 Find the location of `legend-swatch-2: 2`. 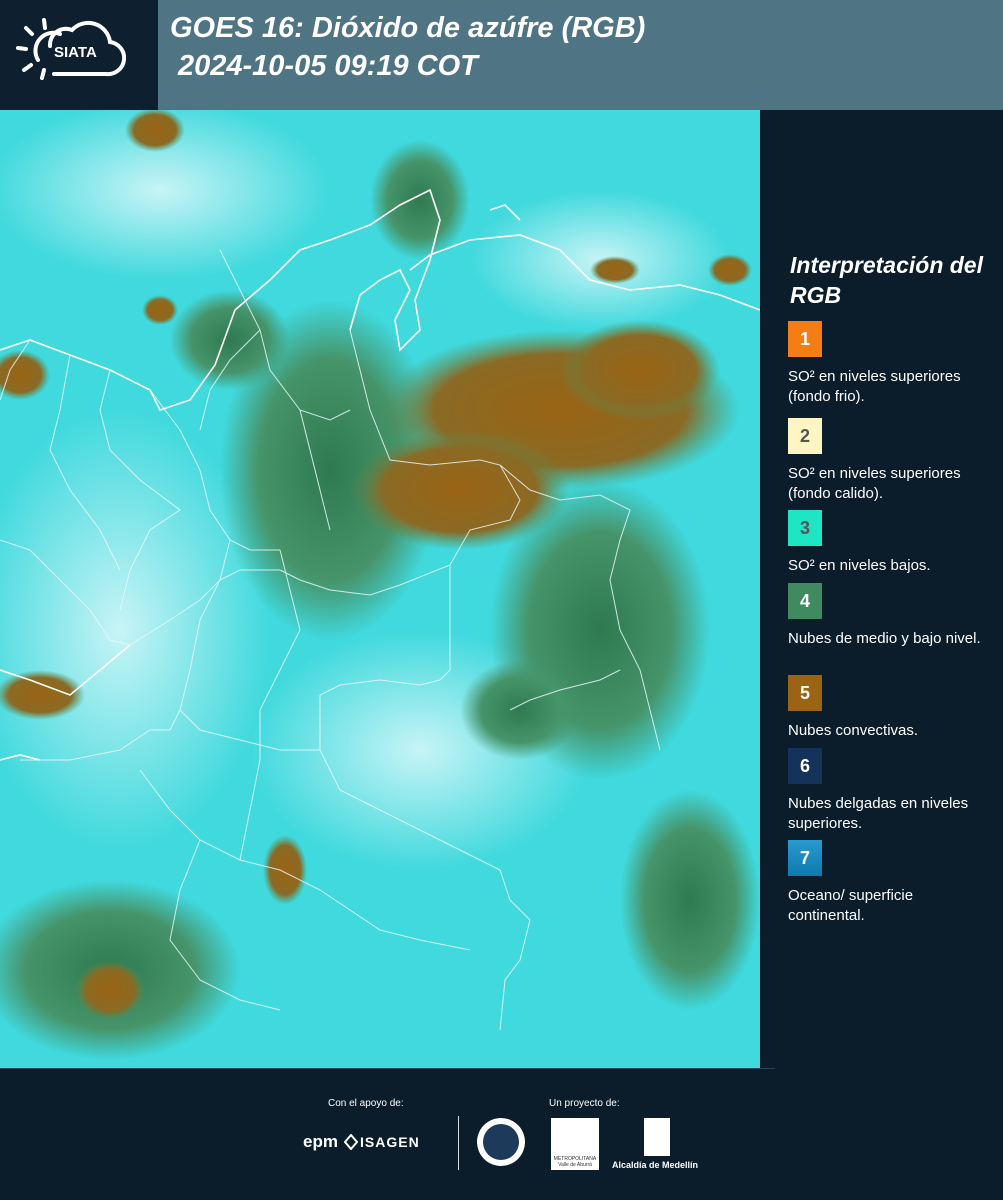

legend-swatch-2: 2 is located at coordinates (805, 436).